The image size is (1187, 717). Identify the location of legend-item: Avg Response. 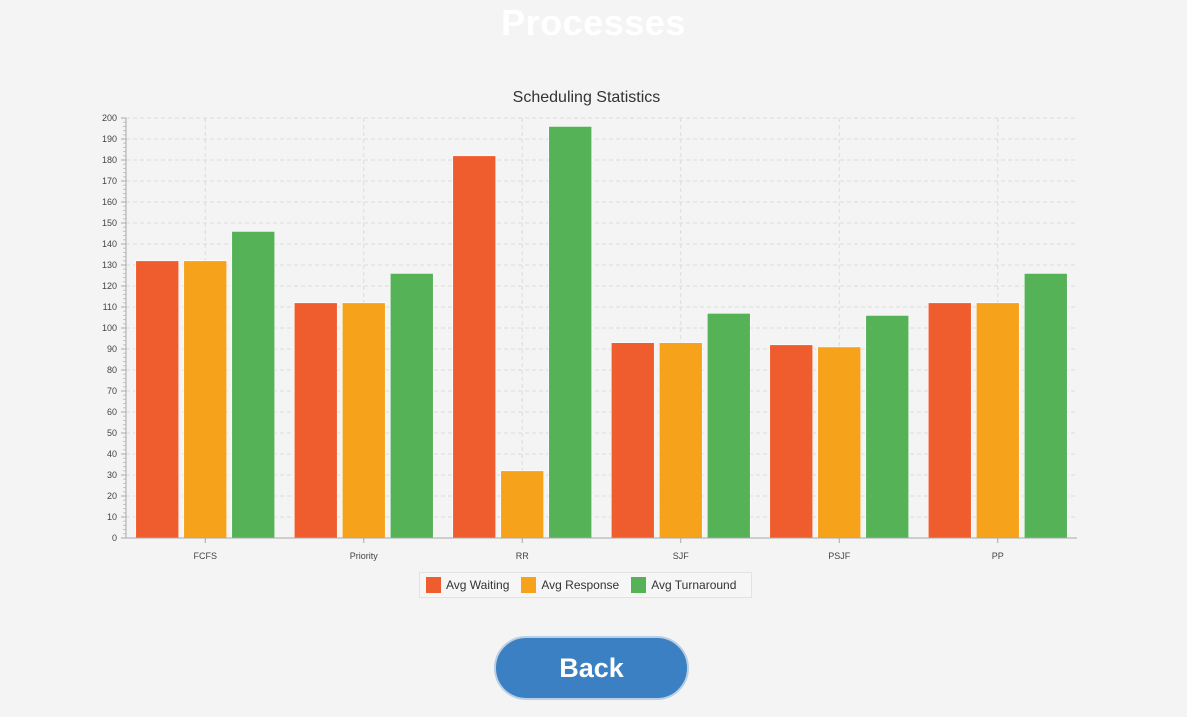
(570, 585).